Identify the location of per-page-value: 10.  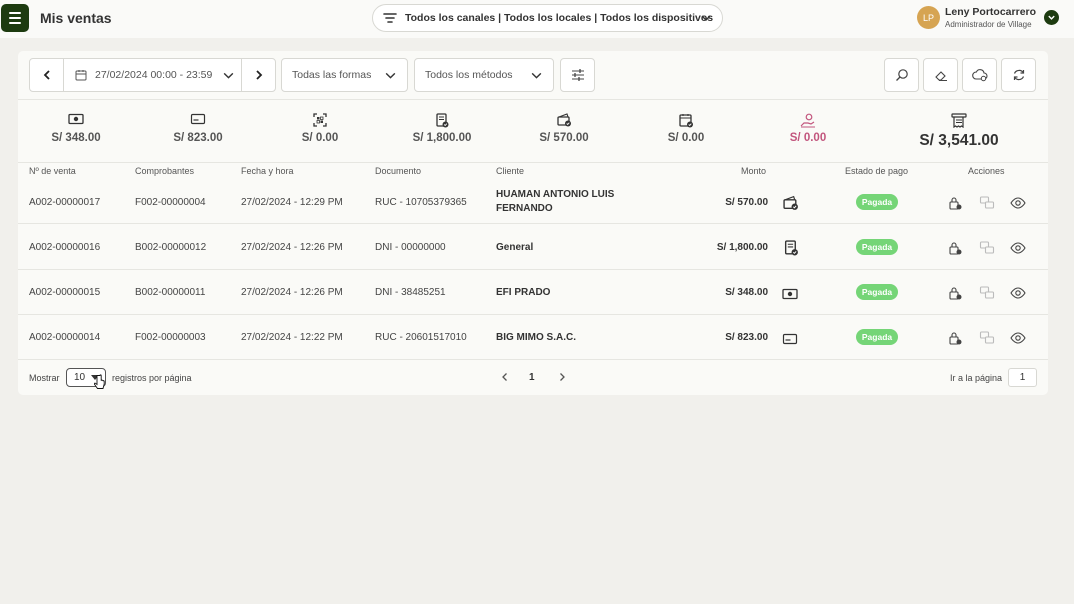
(80, 377).